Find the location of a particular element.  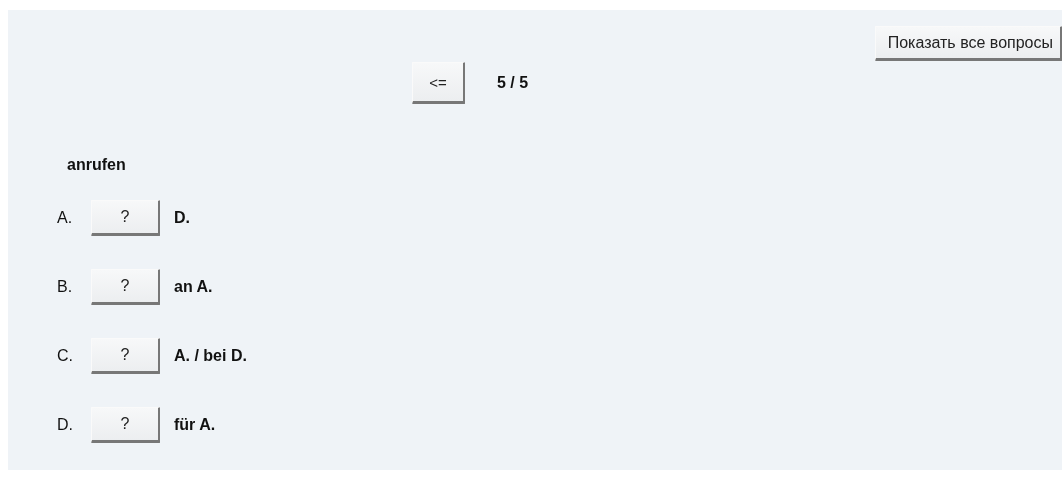

option-letter: A. is located at coordinates (65, 218).